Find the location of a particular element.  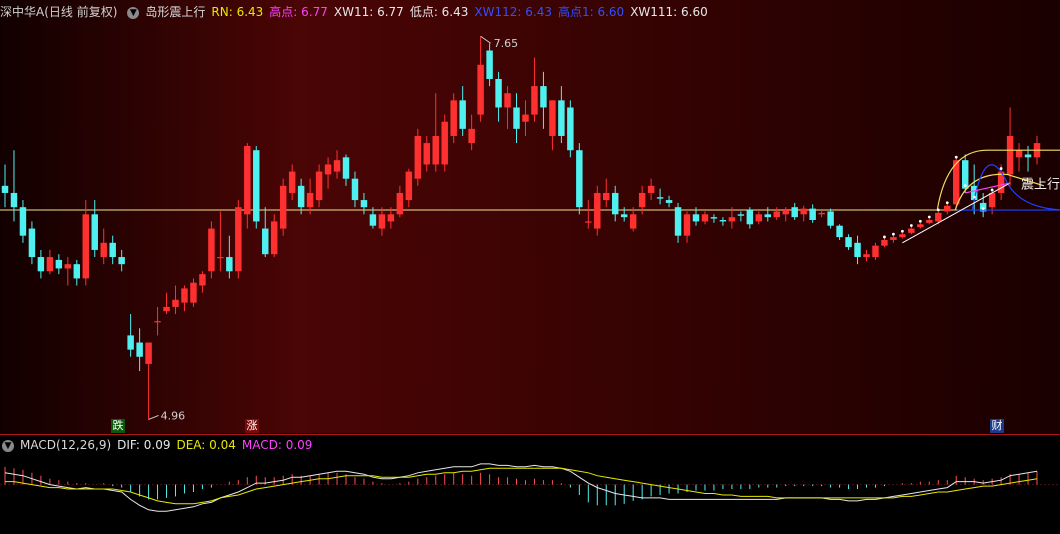

symbol-label: 深中华A(日线 前复权) is located at coordinates (58, 12).